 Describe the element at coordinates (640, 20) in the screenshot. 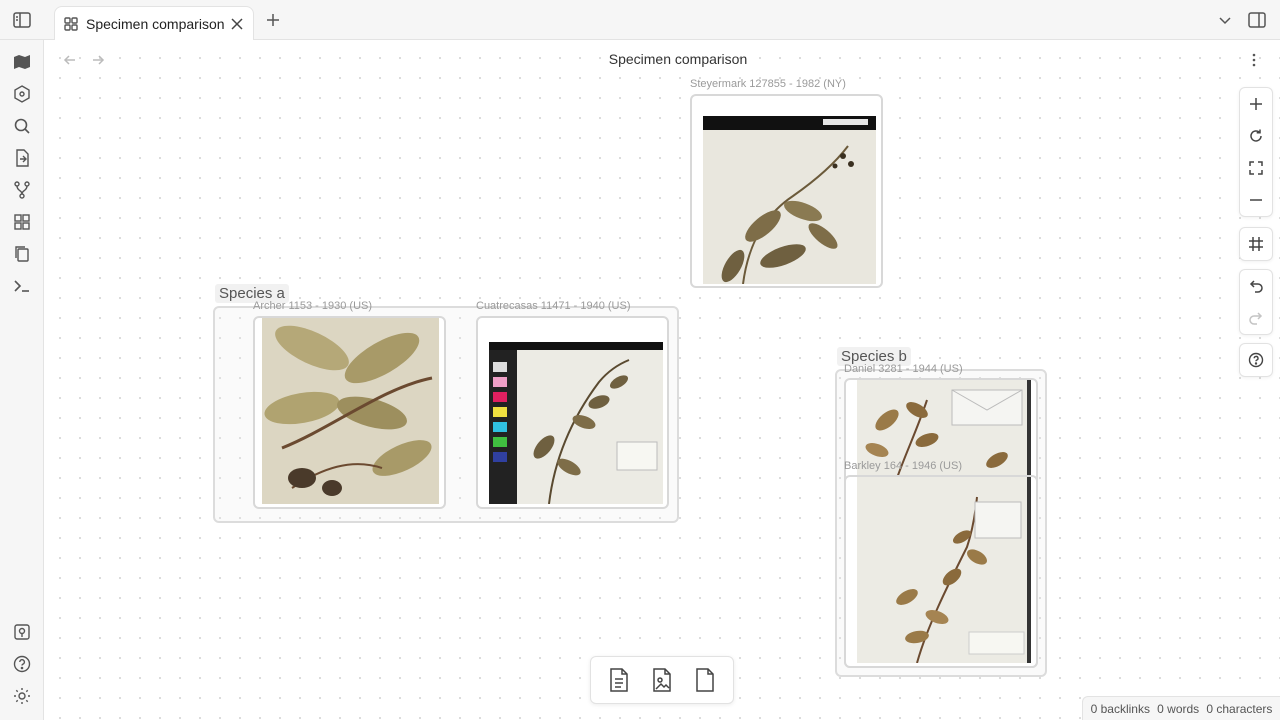

I see `title-bar: Specimen comparison` at that location.